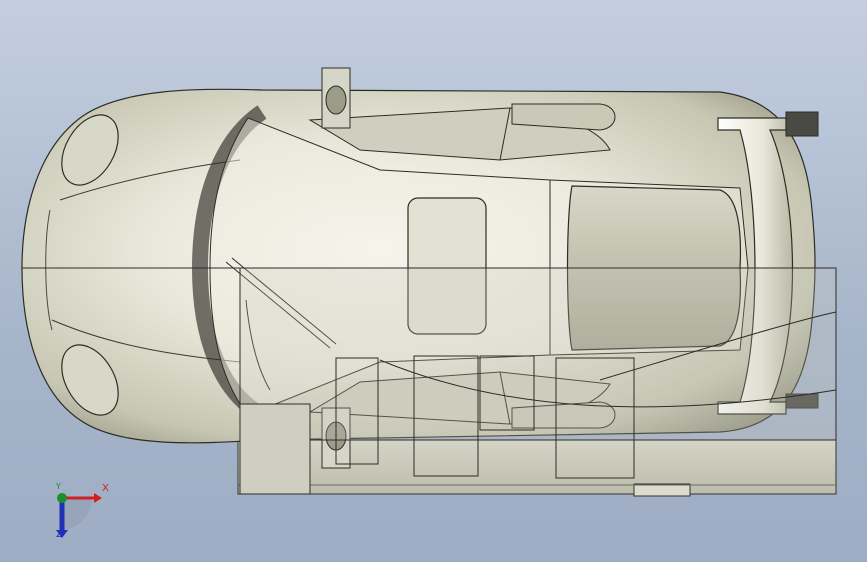 Image resolution: width=867 pixels, height=562 pixels. What do you see at coordinates (105, 488) in the screenshot?
I see `x-axis-label: X` at bounding box center [105, 488].